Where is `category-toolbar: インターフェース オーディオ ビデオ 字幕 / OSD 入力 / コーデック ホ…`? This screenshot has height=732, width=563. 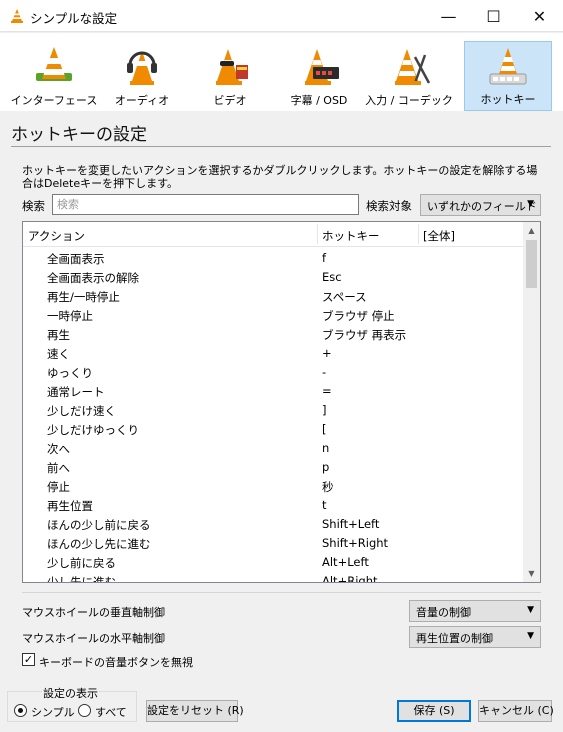
category-toolbar: インターフェース オーディオ ビデオ 字幕 / OSD 入力 / コーデック ホ… is located at coordinates (281, 72).